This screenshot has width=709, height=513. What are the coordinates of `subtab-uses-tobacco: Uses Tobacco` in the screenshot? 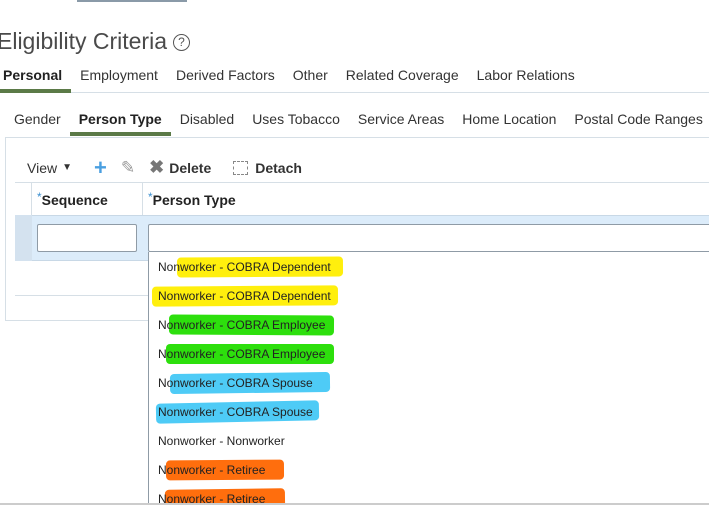 It's located at (296, 123).